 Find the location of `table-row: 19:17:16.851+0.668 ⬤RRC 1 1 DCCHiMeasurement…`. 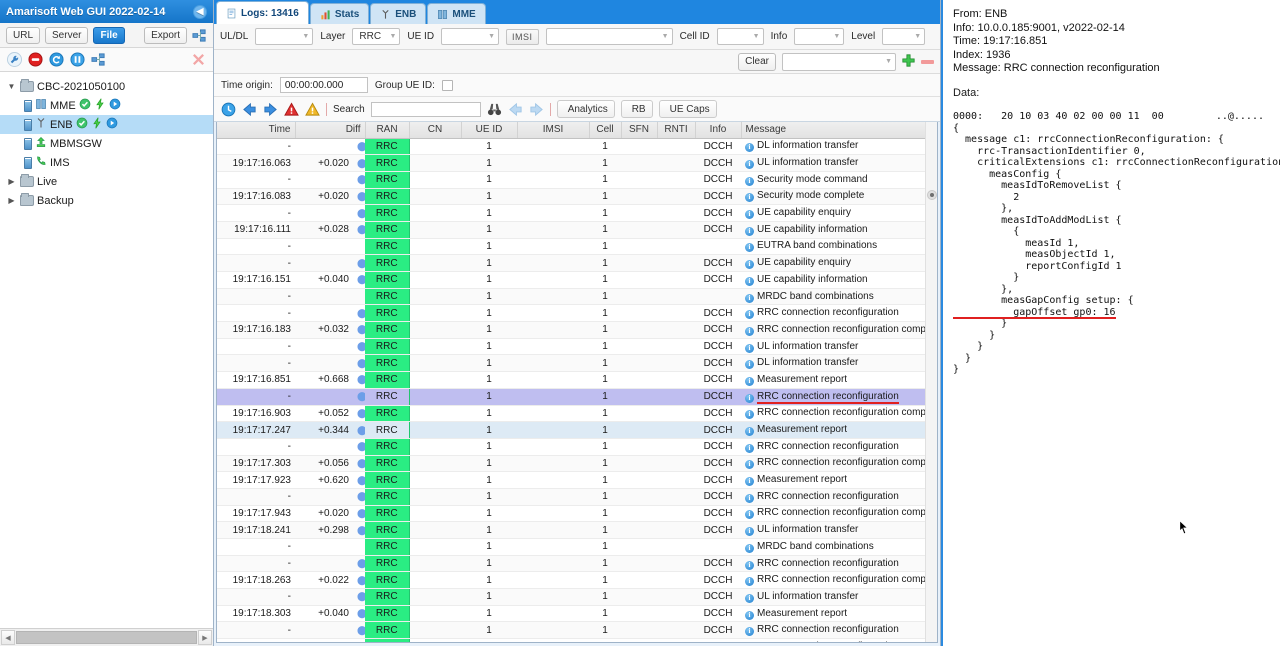

table-row: 19:17:16.851+0.668 ⬤RRC 1 1 DCCHiMeasurement… is located at coordinates (577, 380).